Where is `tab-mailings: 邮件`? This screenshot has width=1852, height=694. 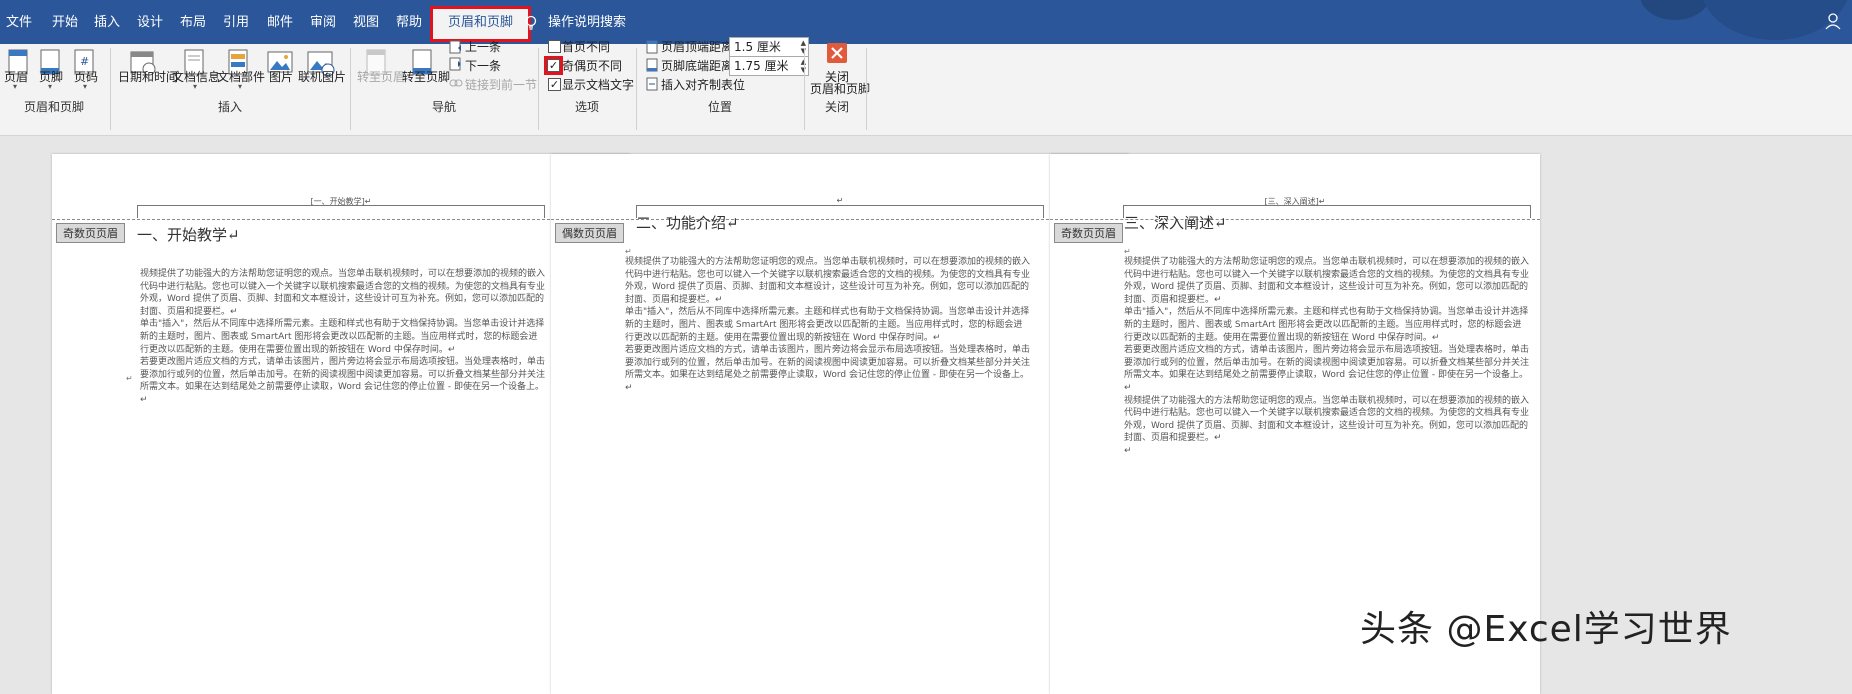 tab-mailings: 邮件 is located at coordinates (280, 22).